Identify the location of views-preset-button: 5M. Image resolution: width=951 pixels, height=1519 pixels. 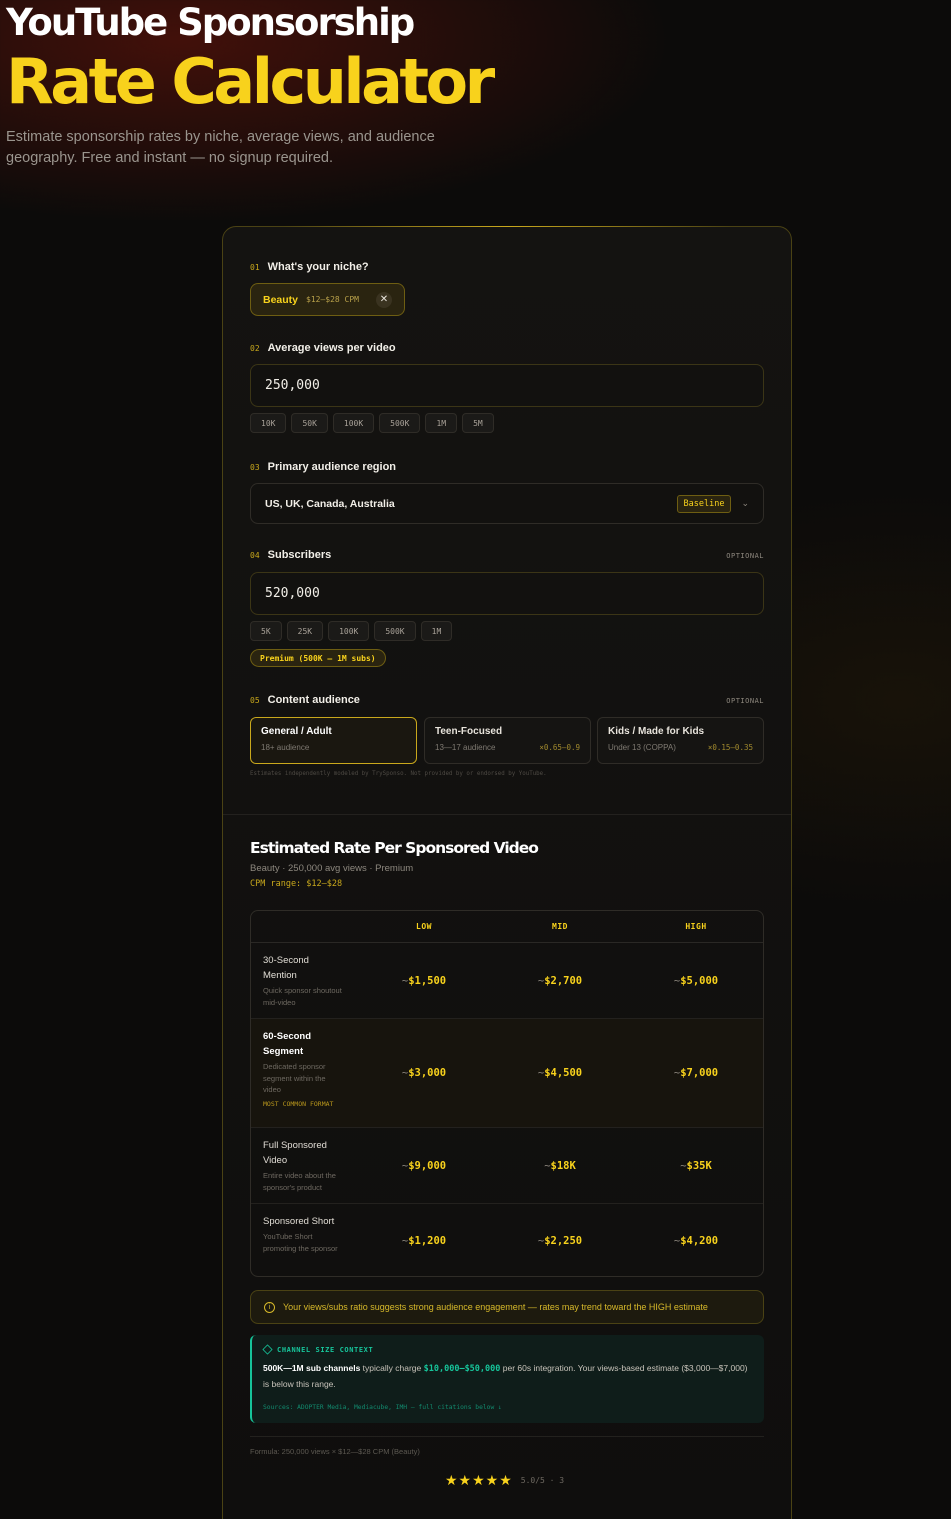
(478, 423).